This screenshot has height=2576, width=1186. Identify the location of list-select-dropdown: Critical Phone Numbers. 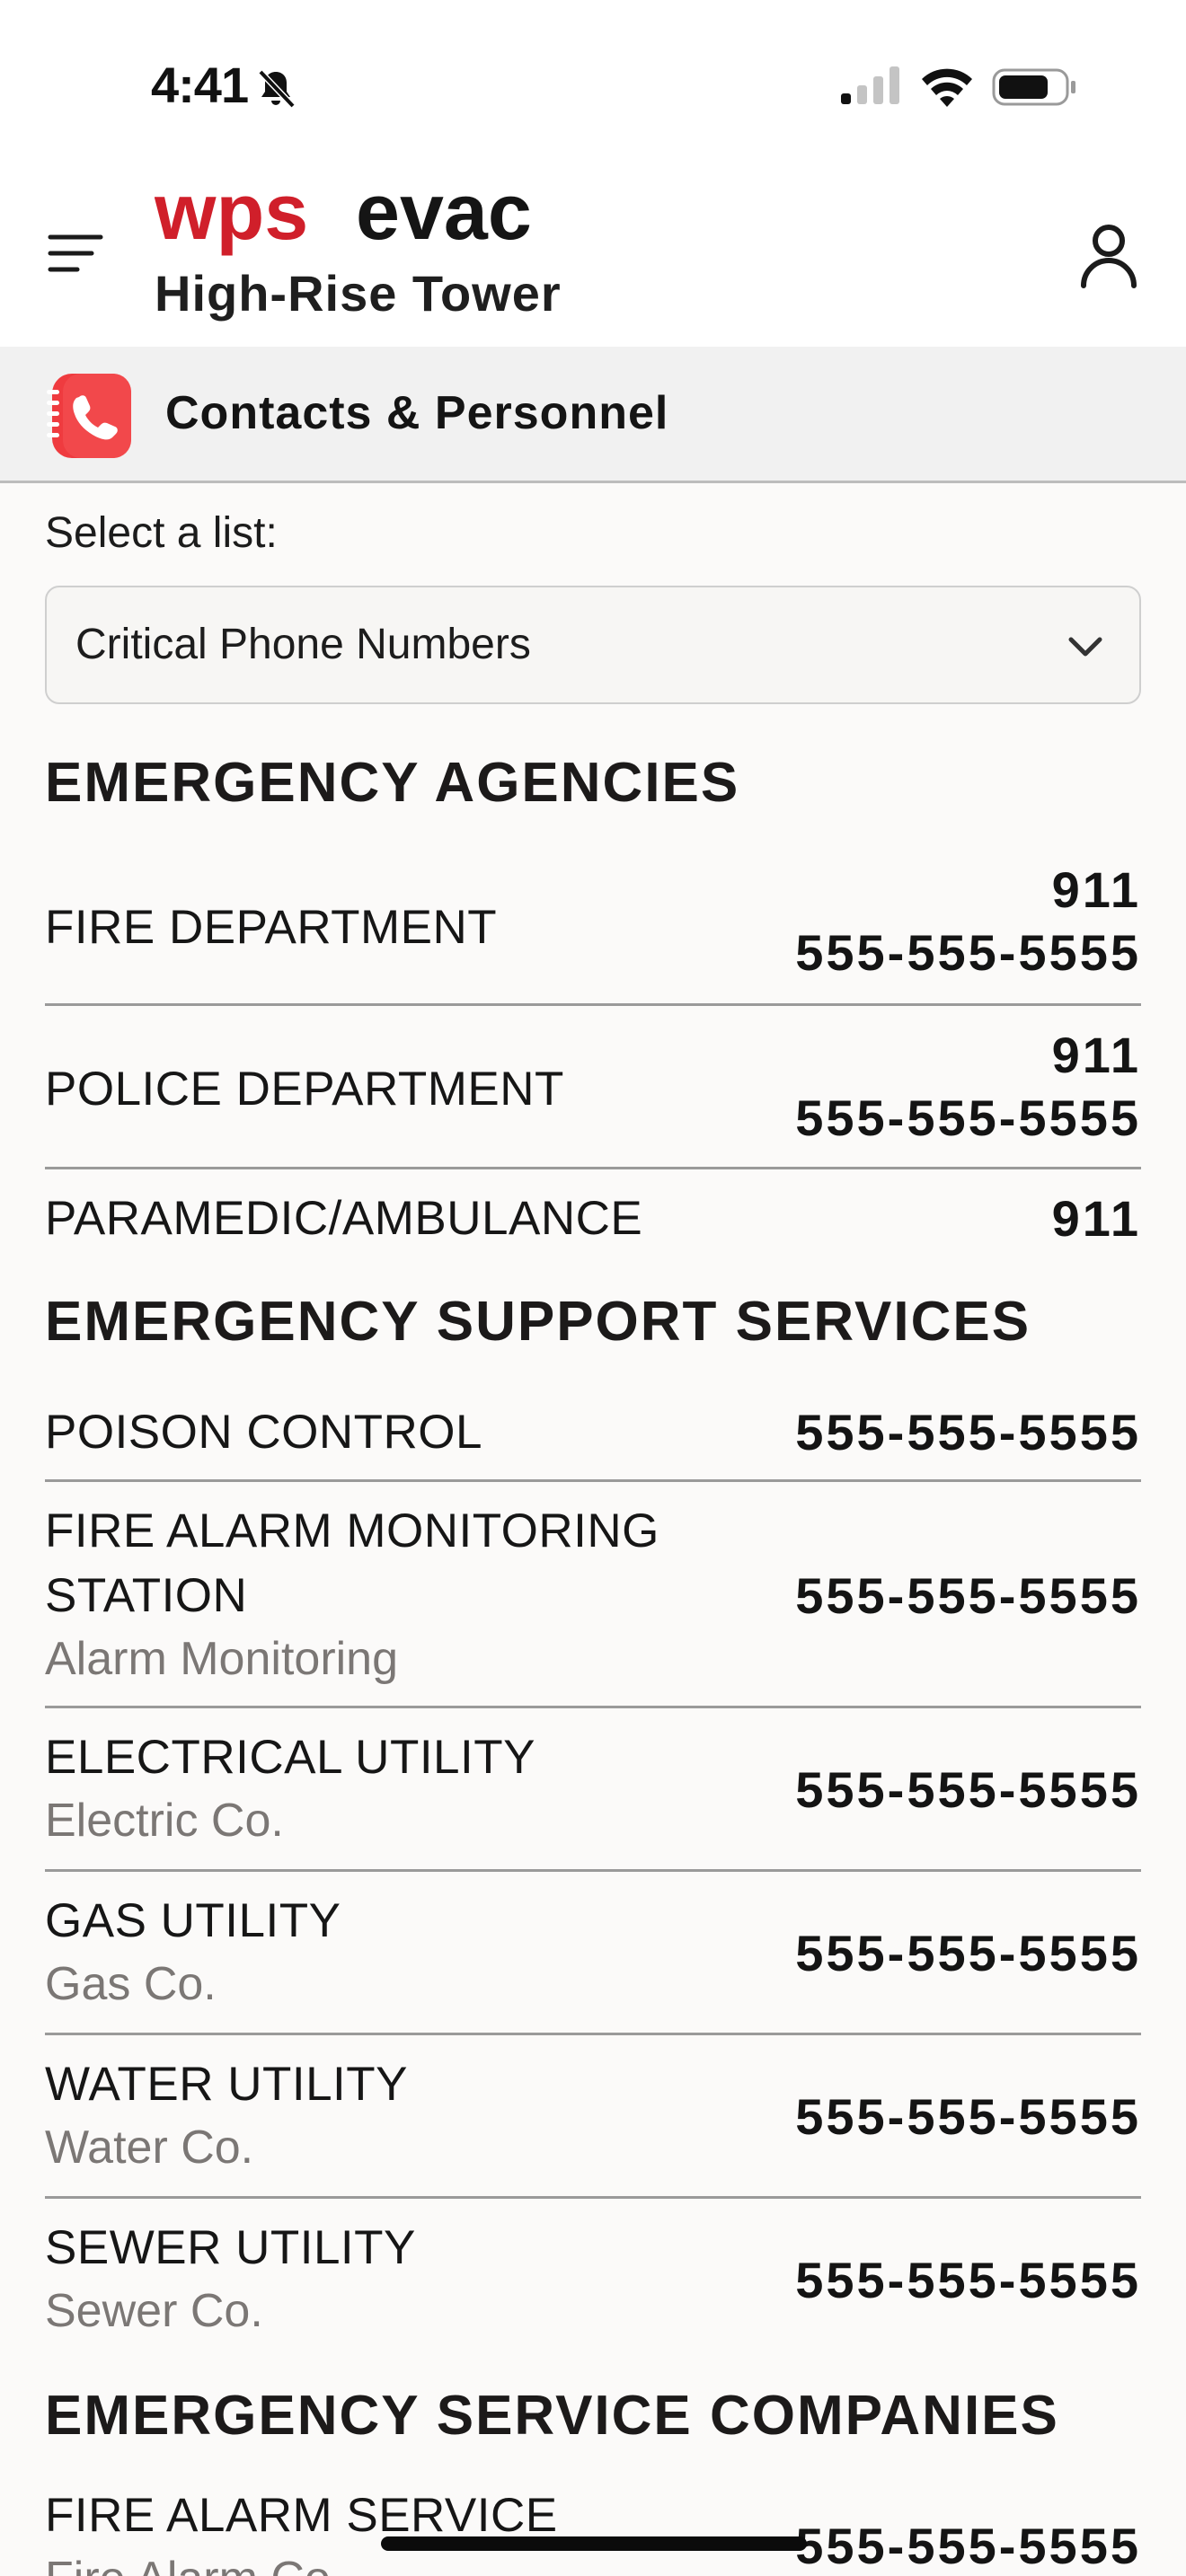
(593, 645).